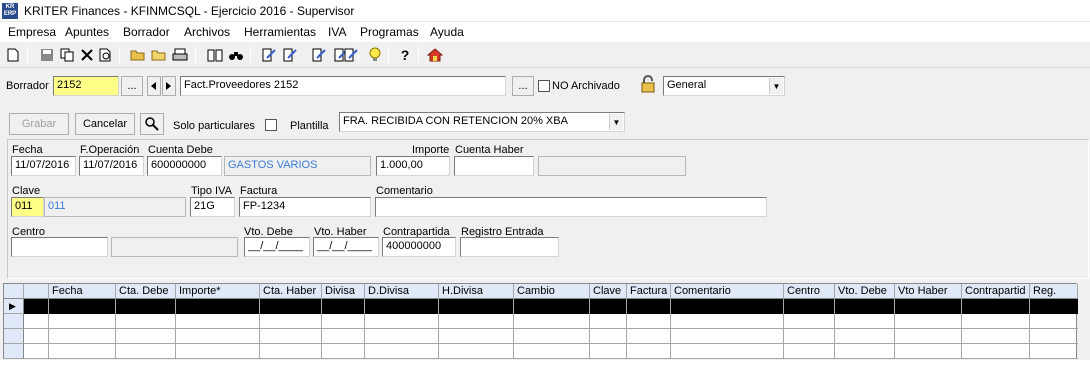  What do you see at coordinates (146, 291) in the screenshot?
I see `grid-header-cta-debe: Cta. Debe` at bounding box center [146, 291].